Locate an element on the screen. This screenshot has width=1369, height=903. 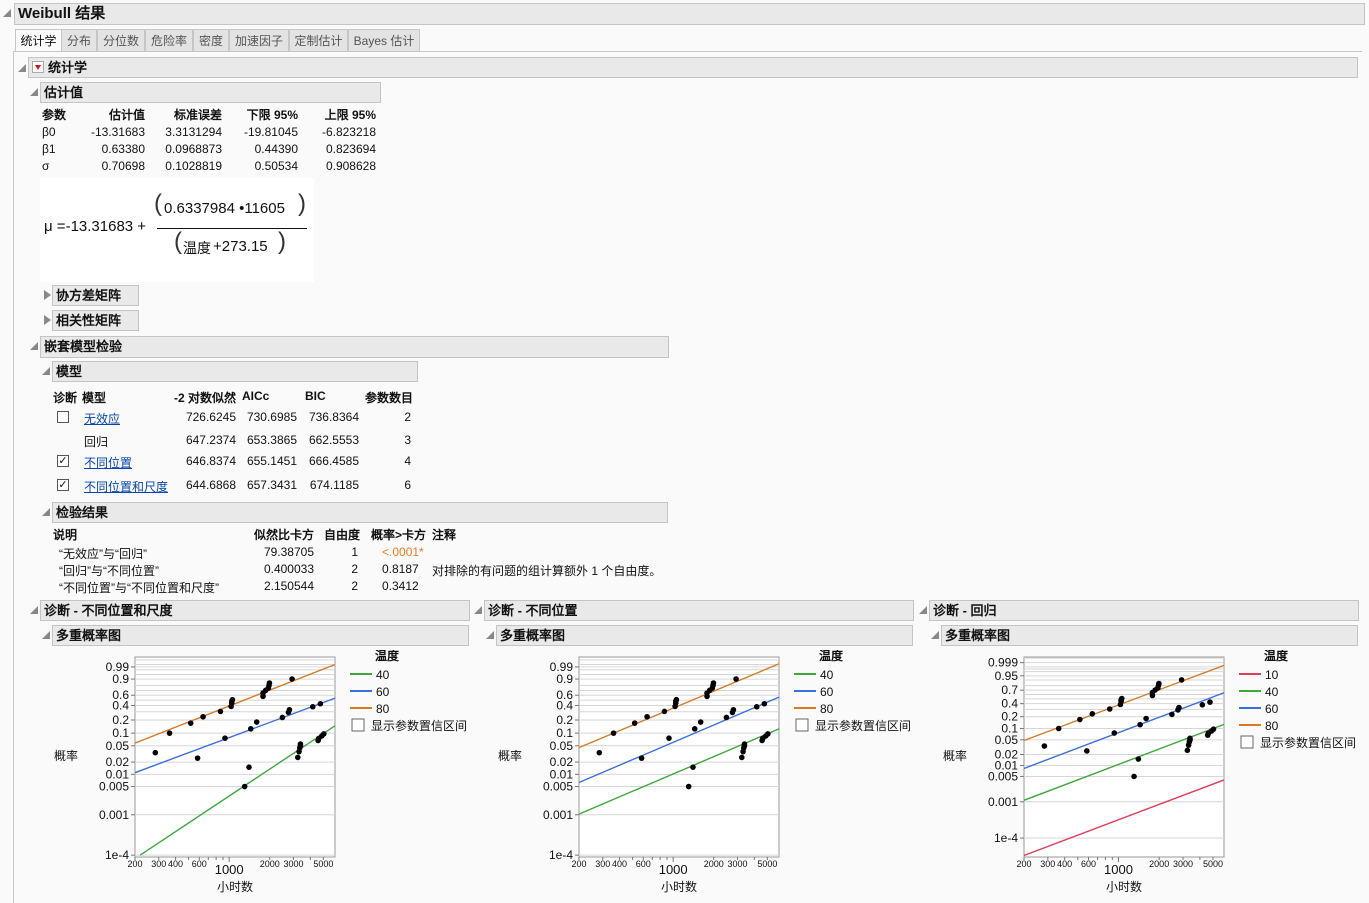
chart-section-header: 诊断 - 不同位置和尺度 is located at coordinates (255, 610).